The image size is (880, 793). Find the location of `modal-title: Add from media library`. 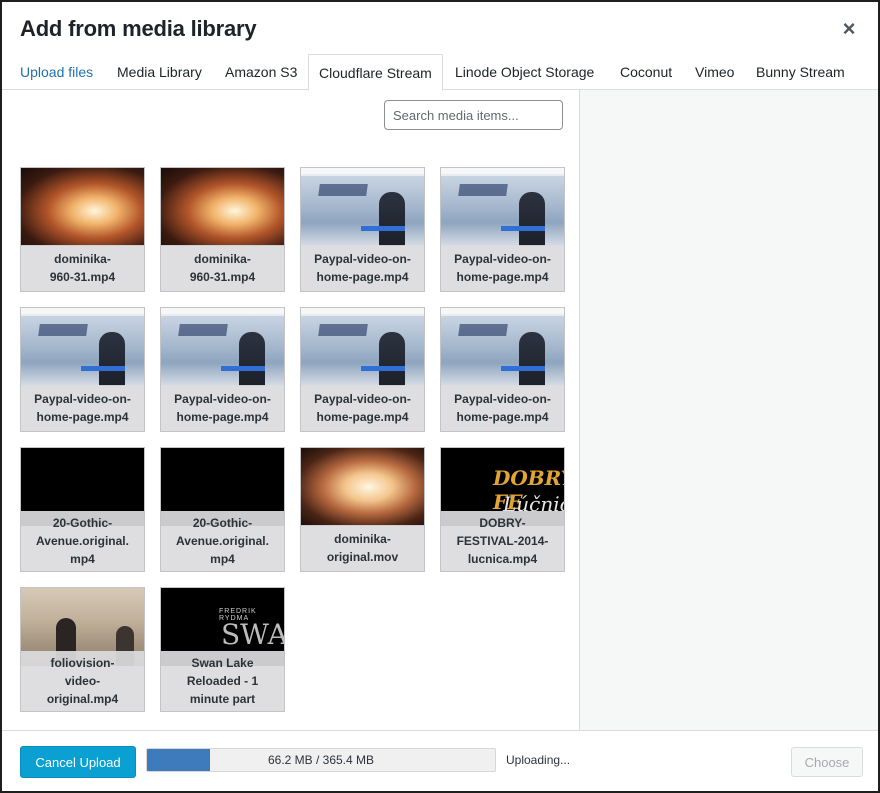

modal-title: Add from media library is located at coordinates (138, 28).